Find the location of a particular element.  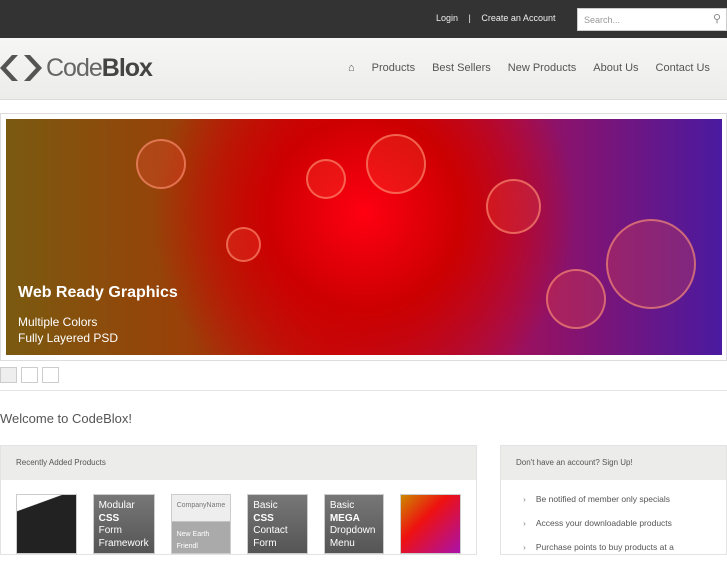

nav-about-us: About Us is located at coordinates (615, 68).